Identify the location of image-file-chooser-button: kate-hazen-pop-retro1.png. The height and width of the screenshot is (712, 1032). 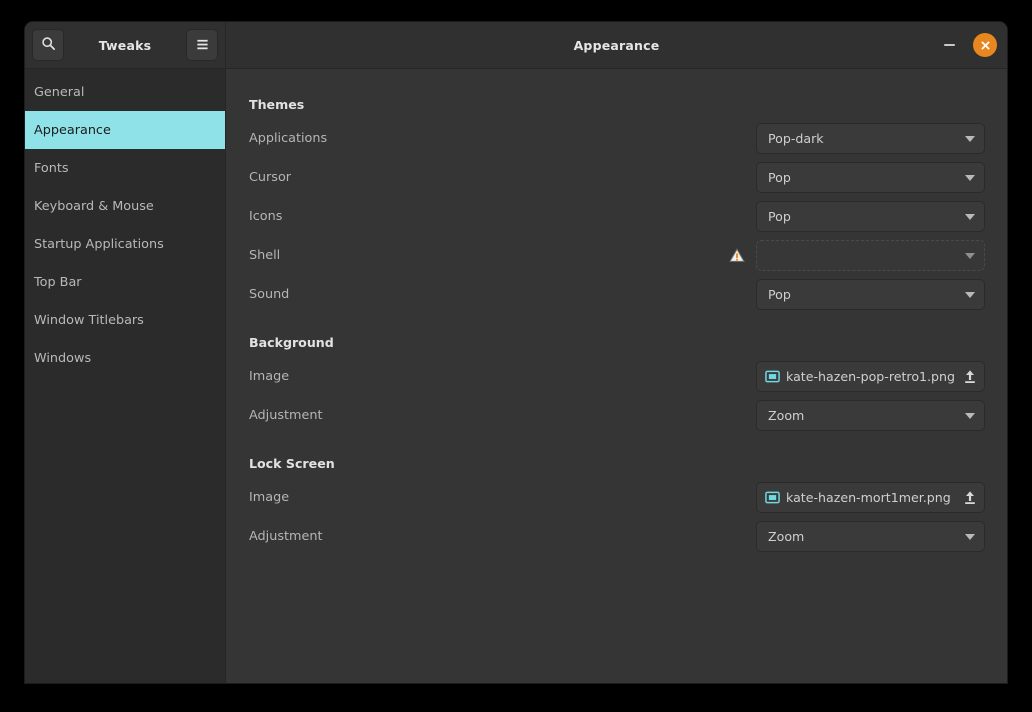
(870, 376).